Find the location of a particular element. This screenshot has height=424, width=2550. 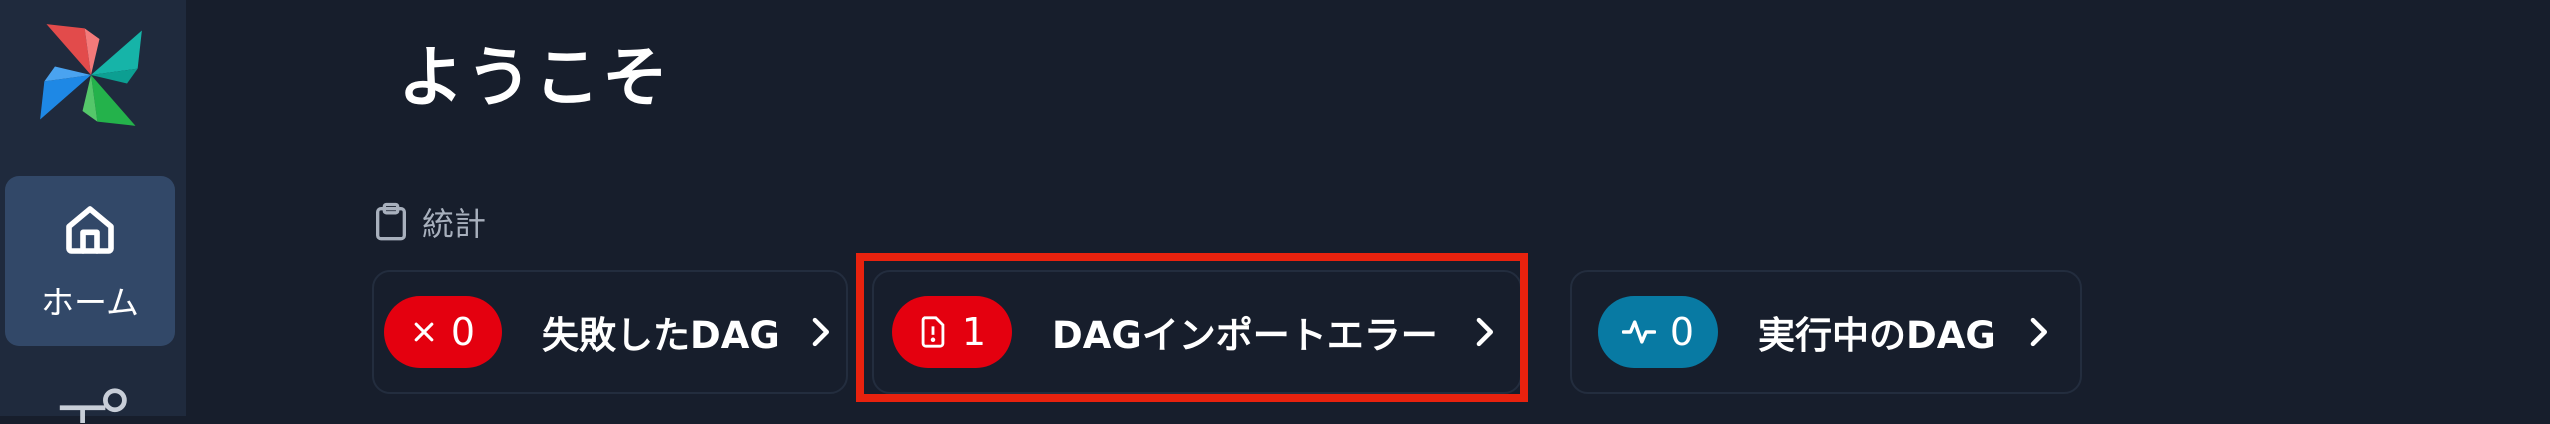

airflow-logo-icon is located at coordinates (91, 75).